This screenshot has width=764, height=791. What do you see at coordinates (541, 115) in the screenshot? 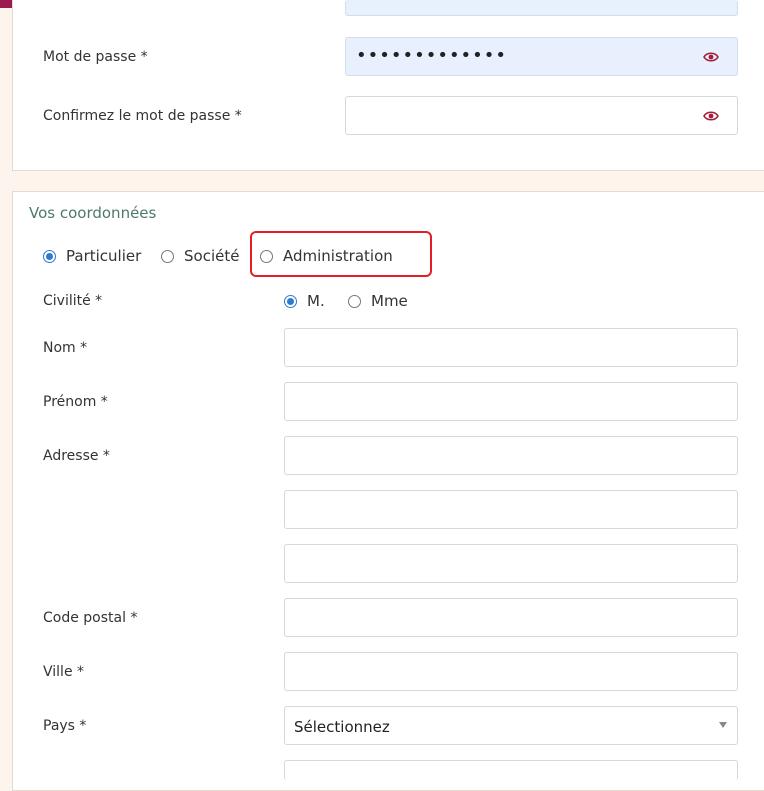
I see `confirm-password-field` at bounding box center [541, 115].